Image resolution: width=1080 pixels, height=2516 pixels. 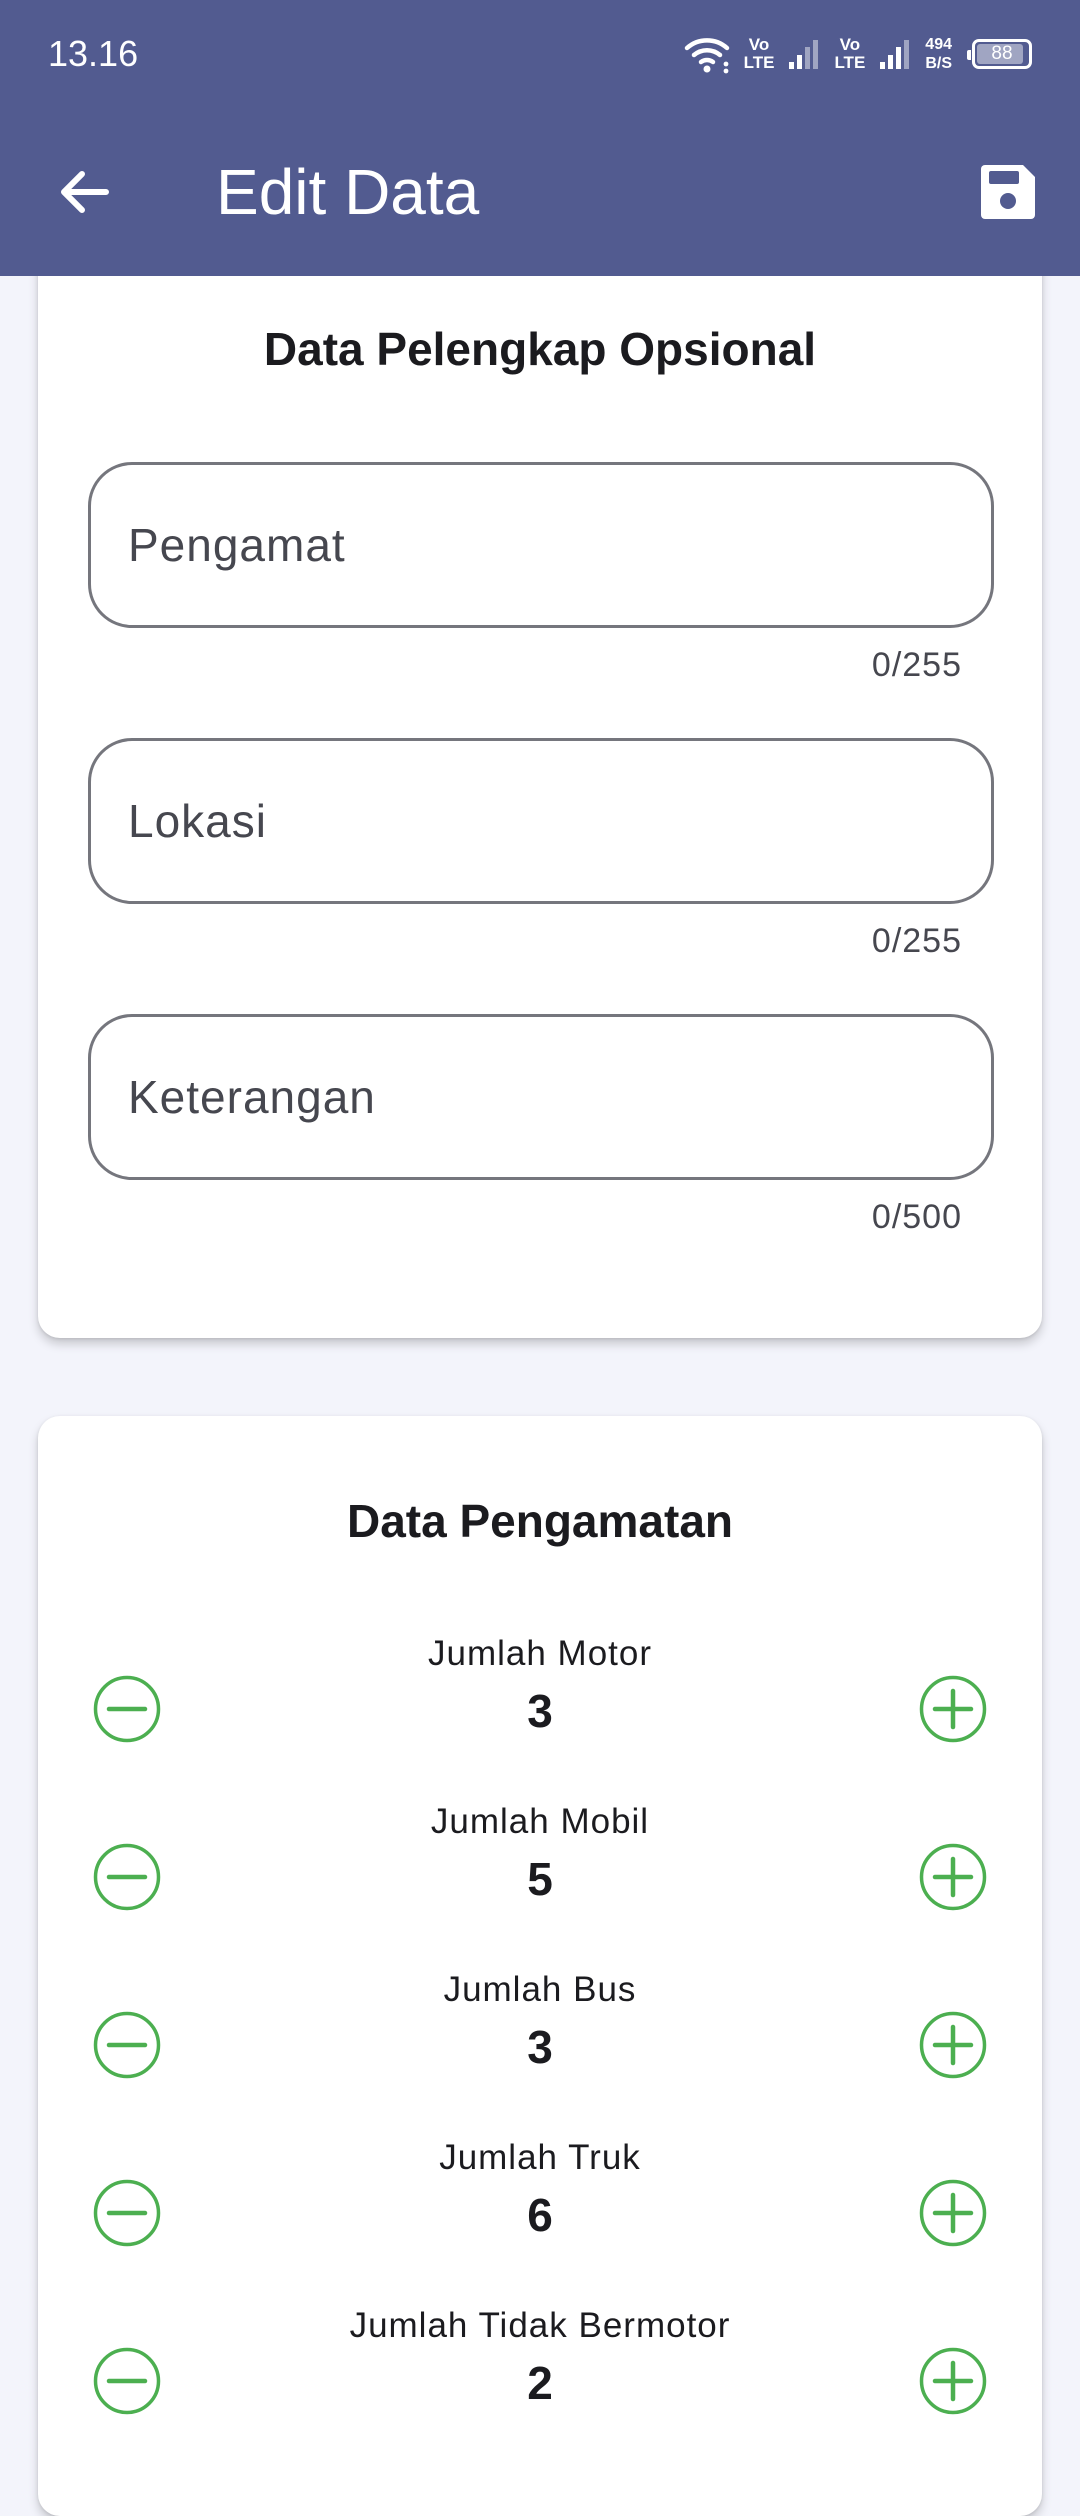 I want to click on observation-section-title: Data Pengamatan, so click(x=539, y=1521).